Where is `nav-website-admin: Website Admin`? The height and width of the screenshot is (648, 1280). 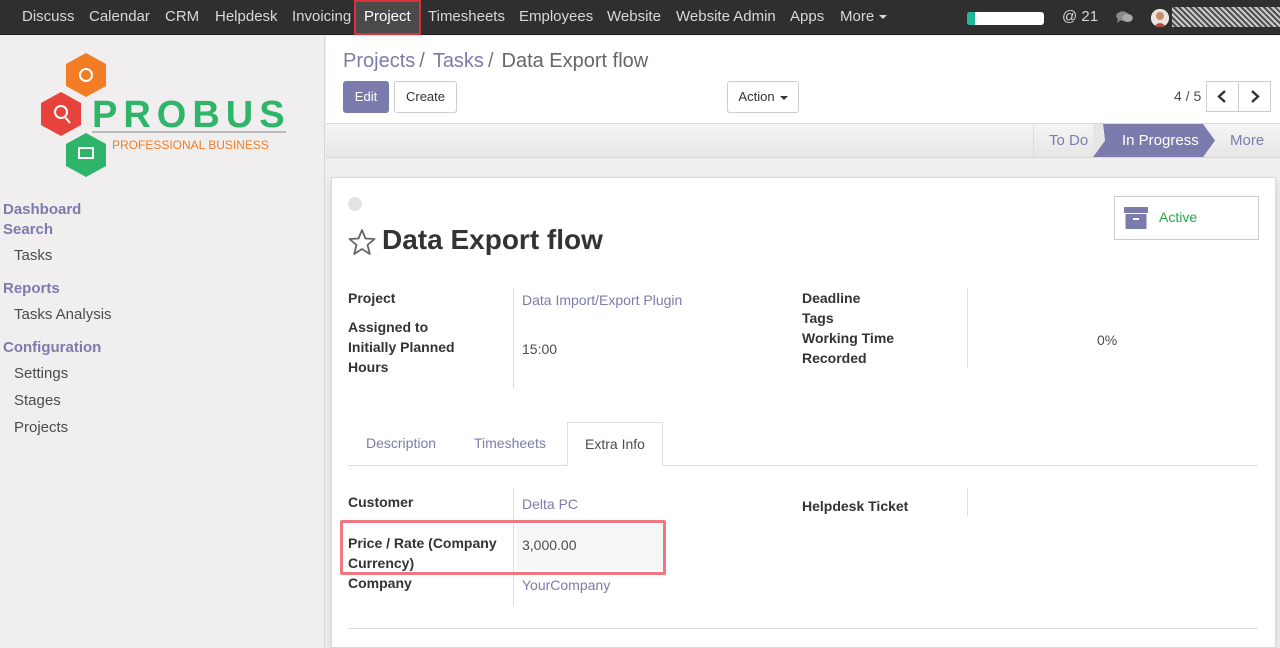 nav-website-admin: Website Admin is located at coordinates (726, 17).